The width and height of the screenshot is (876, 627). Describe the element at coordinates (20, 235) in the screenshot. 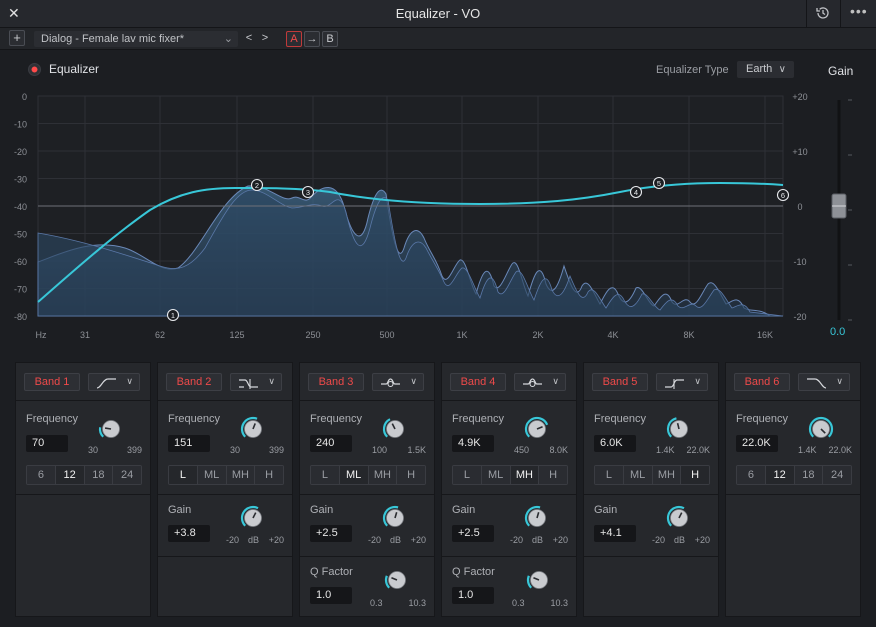

I see `y-tick-label: -50` at that location.